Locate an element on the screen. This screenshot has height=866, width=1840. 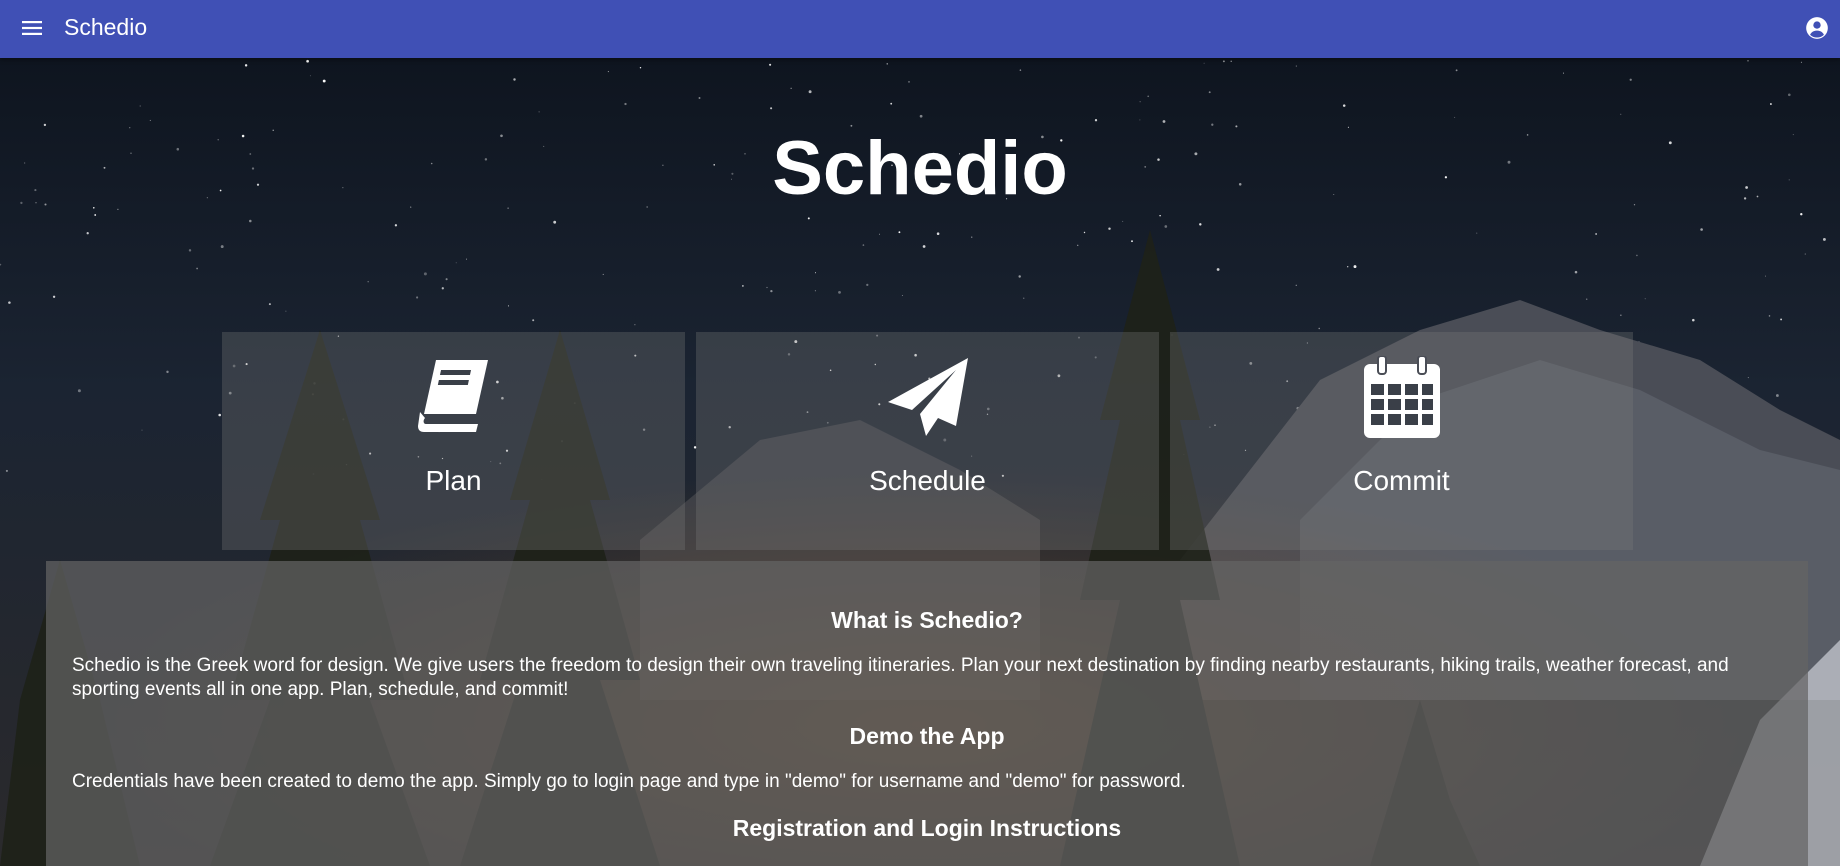
book-icon is located at coordinates (453, 396).